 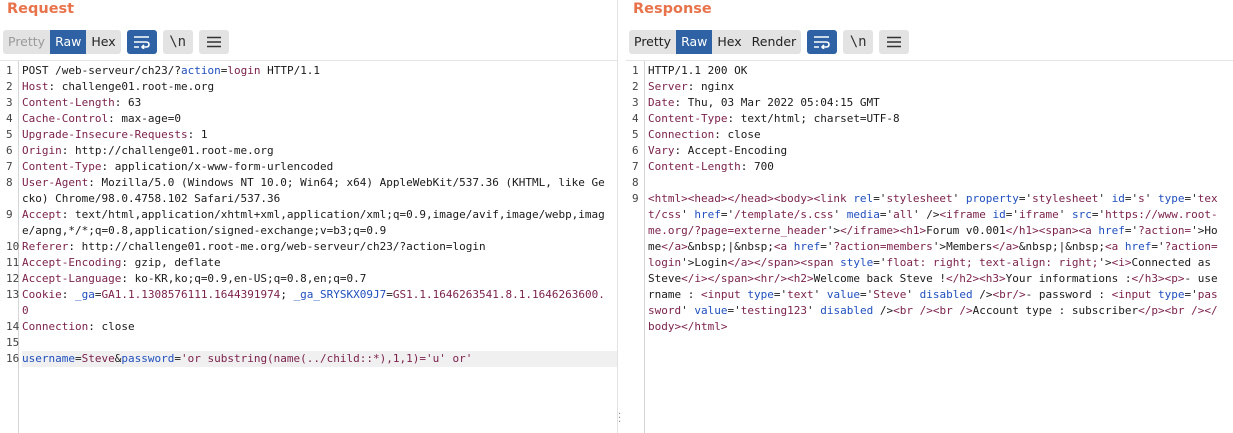 I want to click on code-token: <html><head></head><body><link, so click(x=751, y=198).